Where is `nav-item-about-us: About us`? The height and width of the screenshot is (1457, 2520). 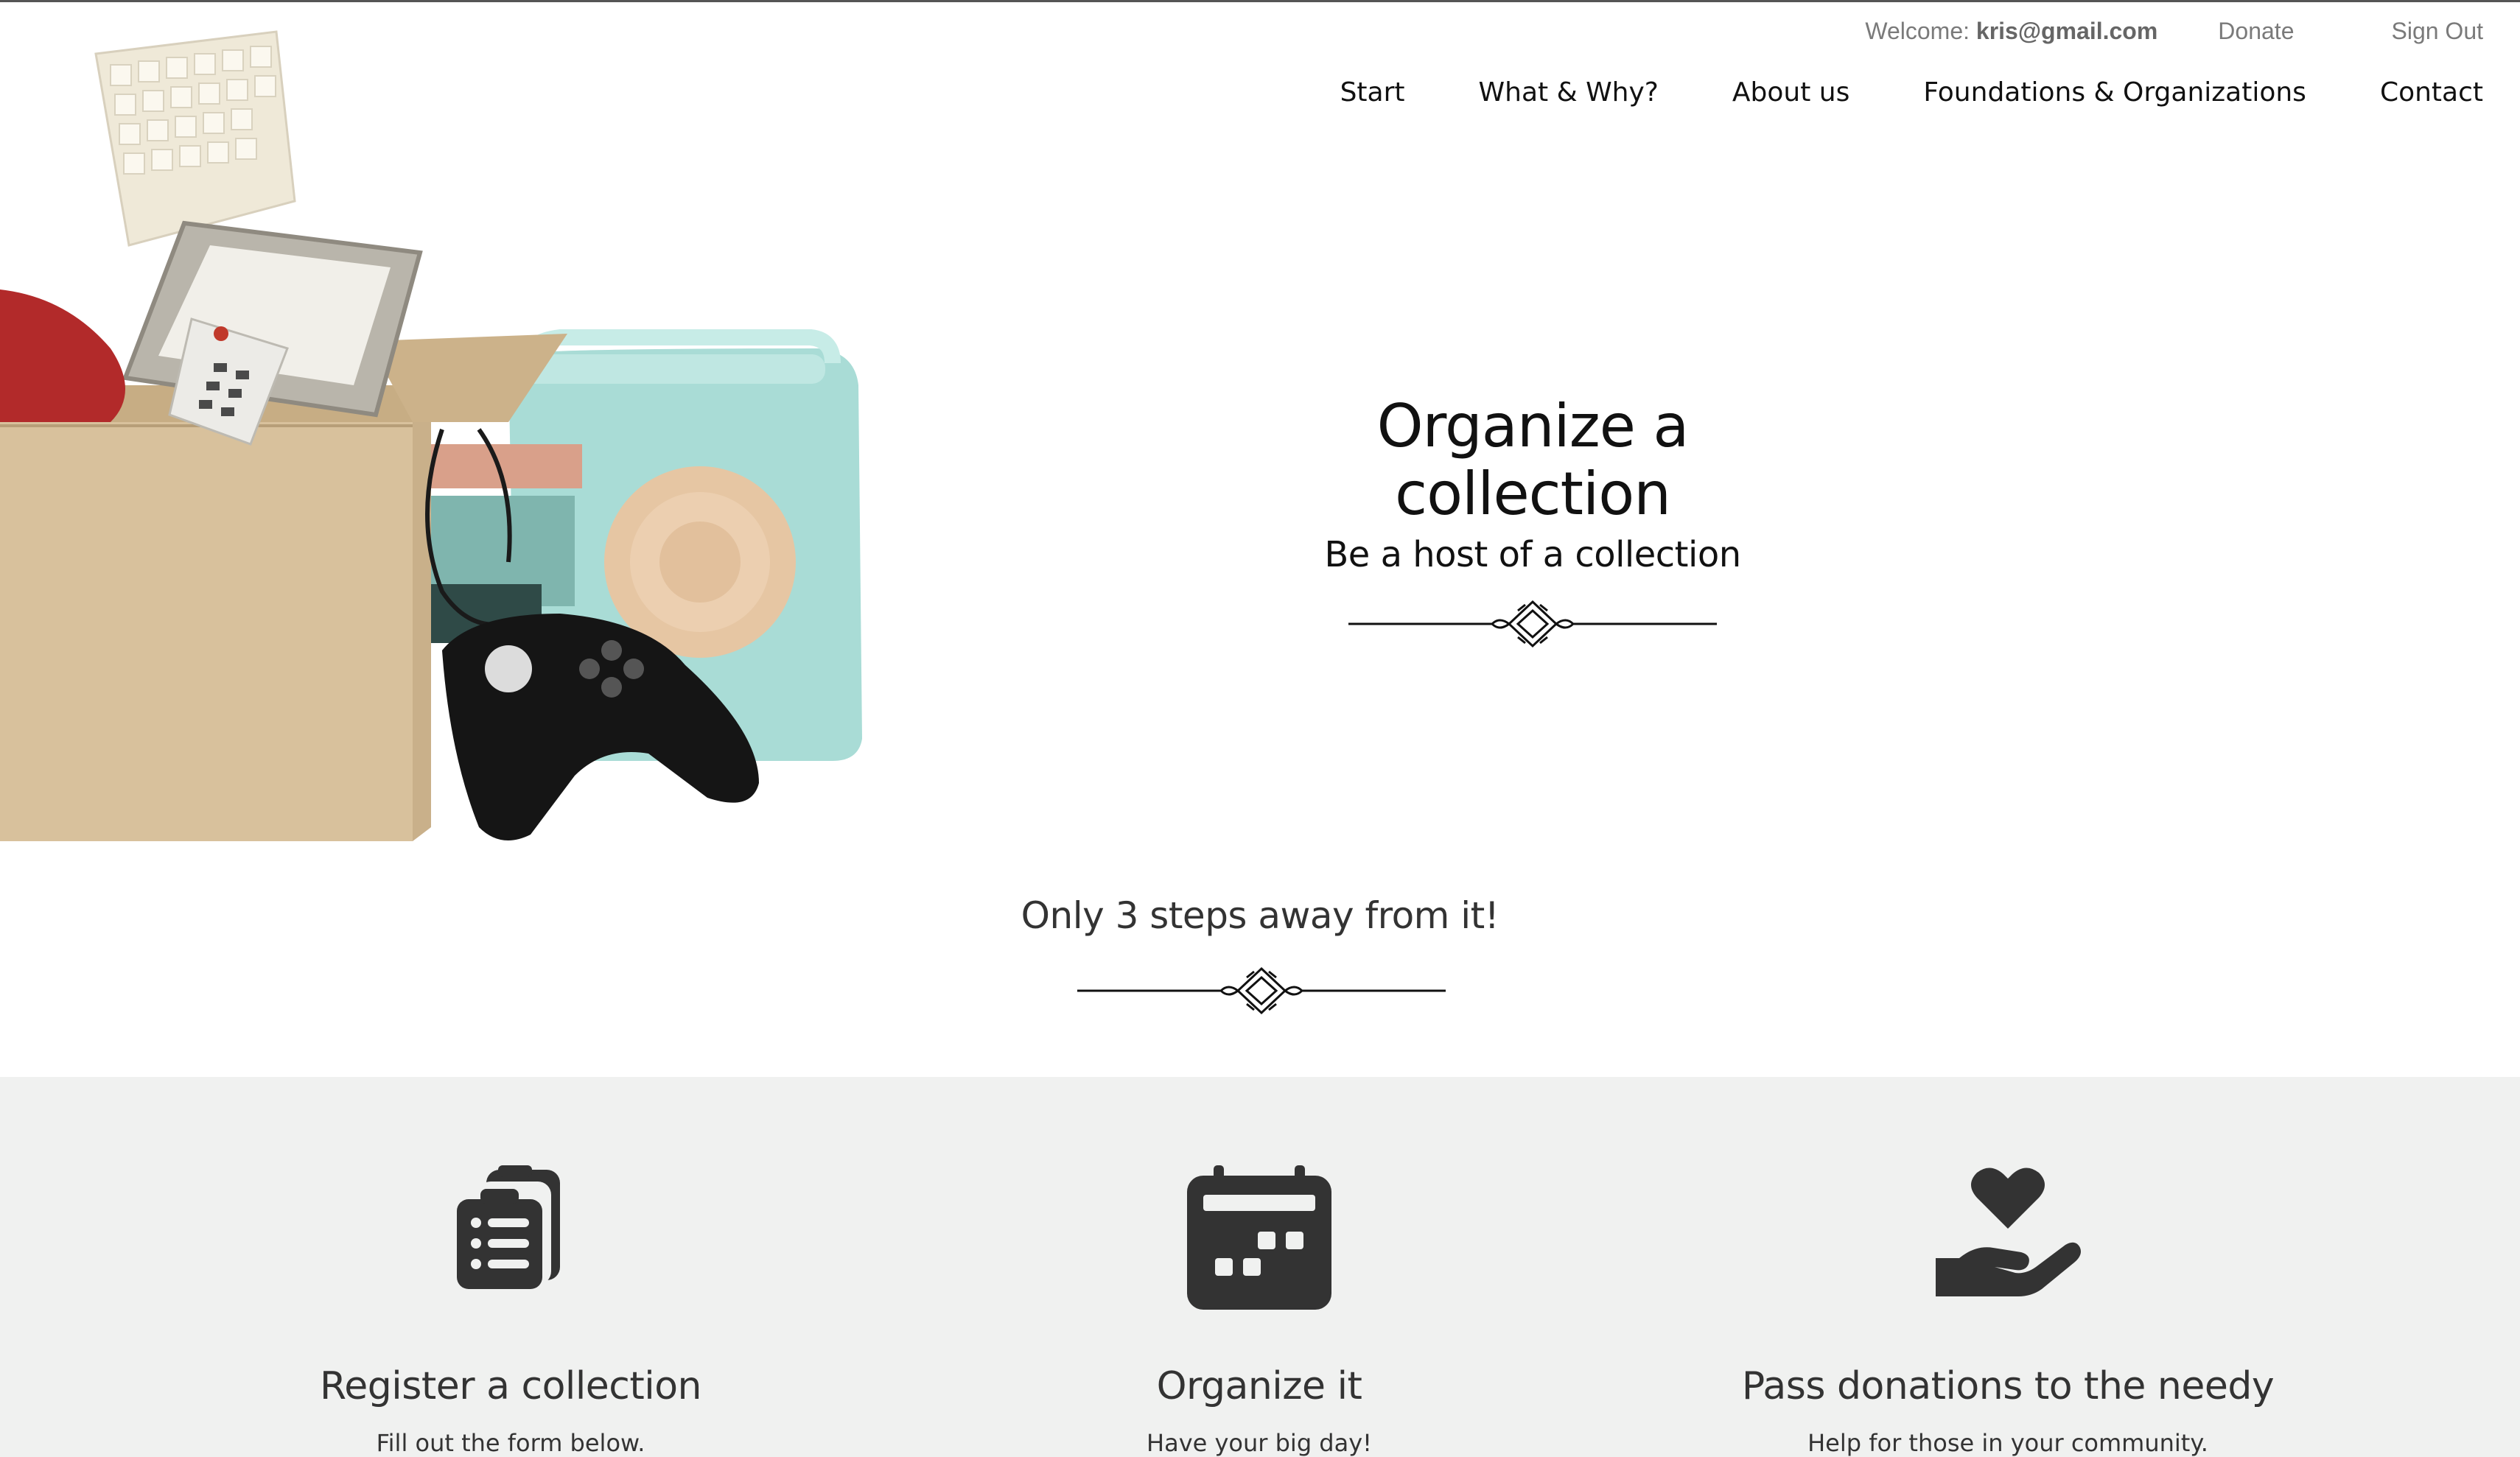 nav-item-about-us: About us is located at coordinates (1790, 93).